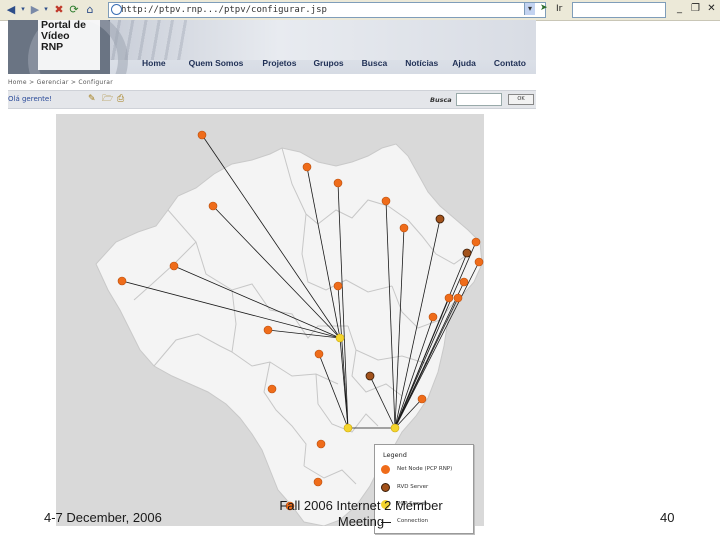  Describe the element at coordinates (279, 64) in the screenshot. I see `nav-projetos: Projetos` at that location.